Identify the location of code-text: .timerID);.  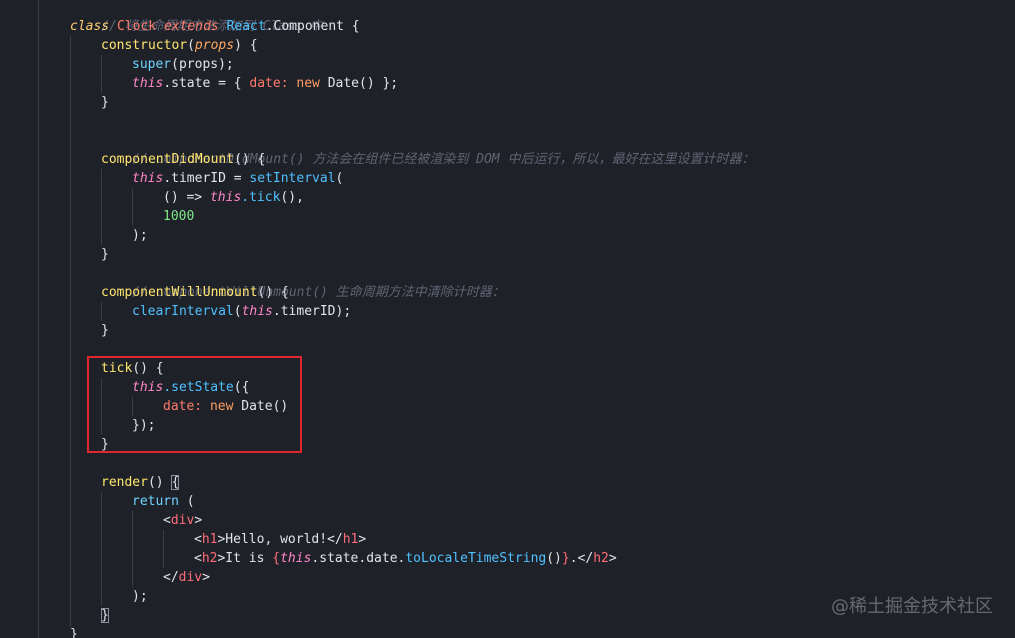
(312, 311).